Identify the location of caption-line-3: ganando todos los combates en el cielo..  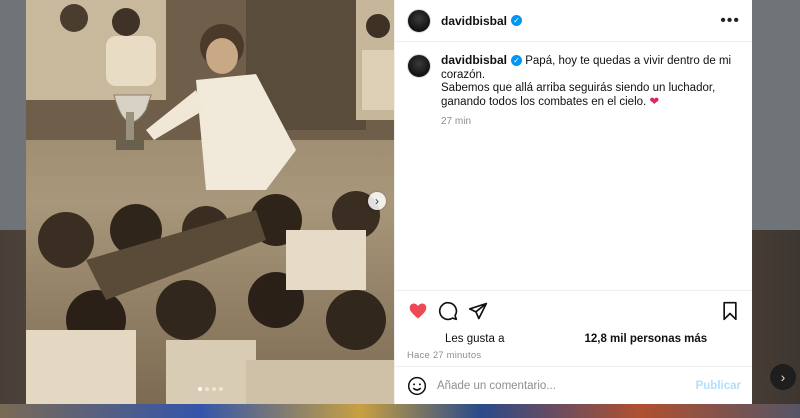
(544, 101).